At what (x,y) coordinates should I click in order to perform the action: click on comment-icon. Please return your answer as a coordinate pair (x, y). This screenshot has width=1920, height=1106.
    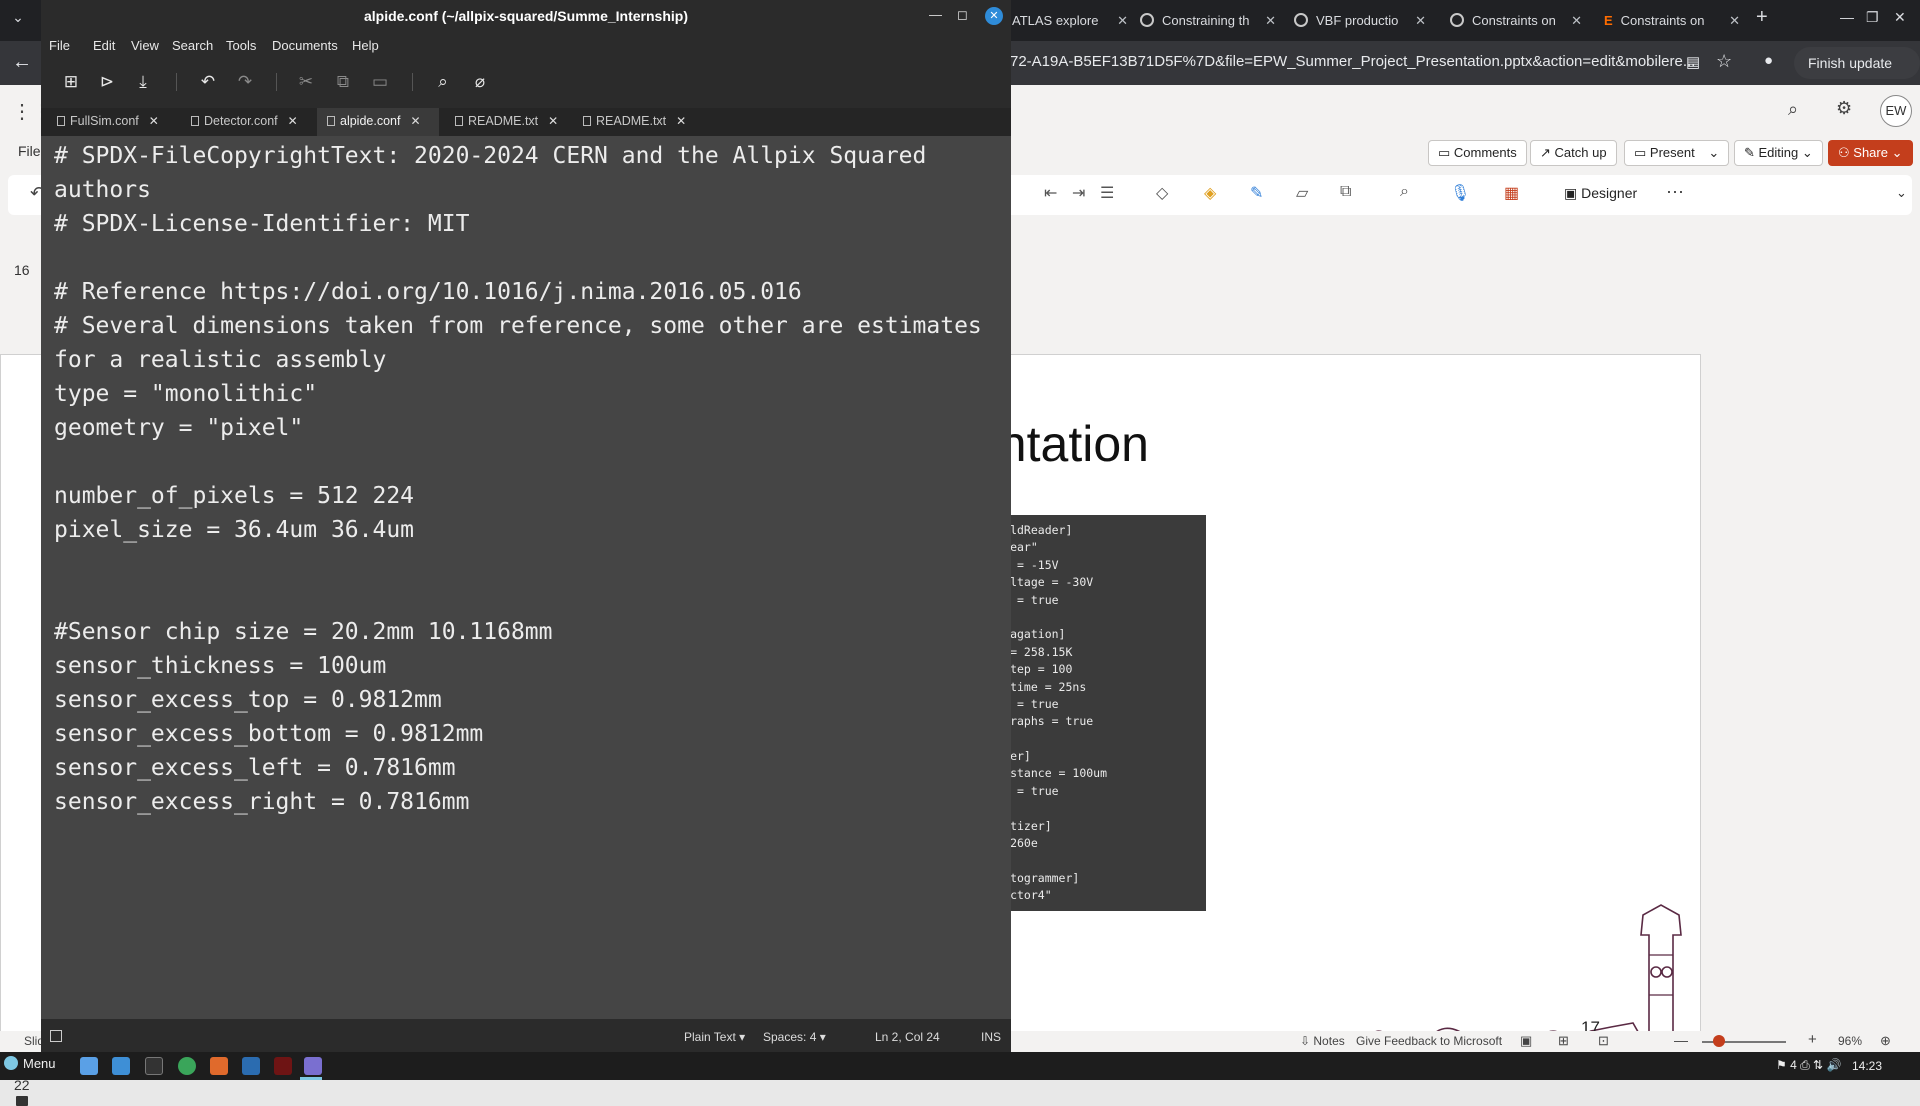
    Looking at the image, I should click on (22, 1101).